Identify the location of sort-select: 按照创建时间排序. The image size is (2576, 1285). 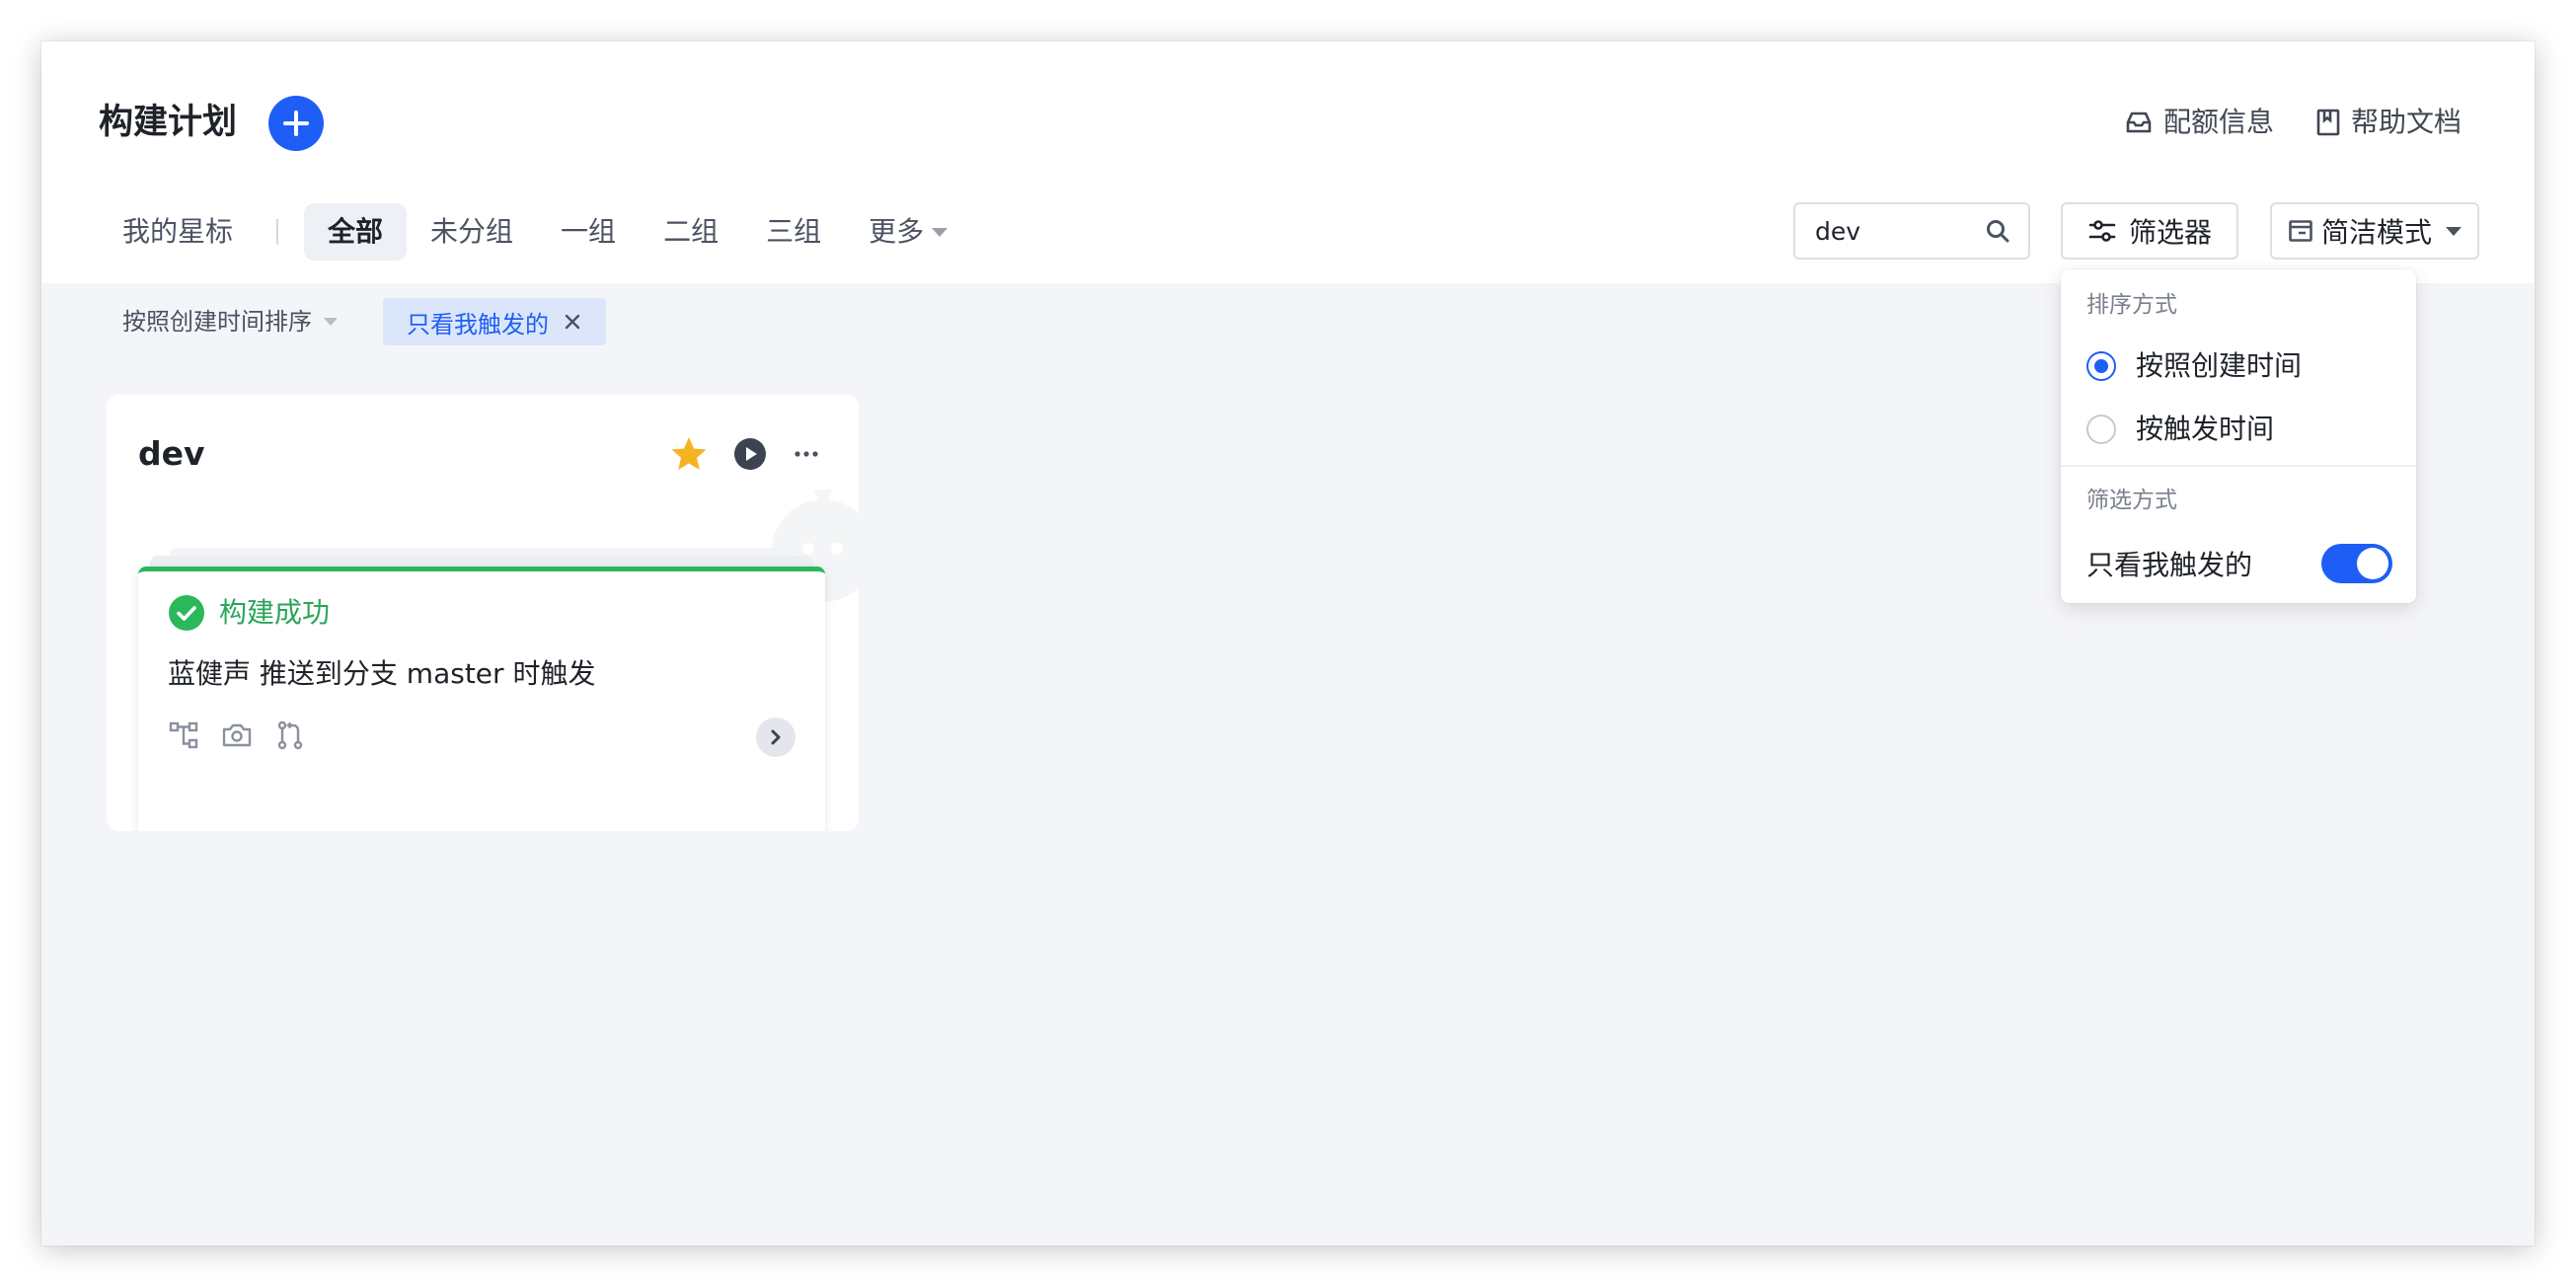
(230, 321).